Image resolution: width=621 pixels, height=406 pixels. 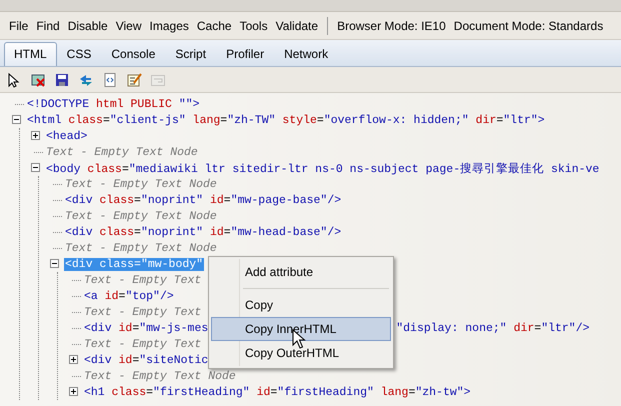 What do you see at coordinates (254, 25) in the screenshot?
I see `menu-item: Tools` at bounding box center [254, 25].